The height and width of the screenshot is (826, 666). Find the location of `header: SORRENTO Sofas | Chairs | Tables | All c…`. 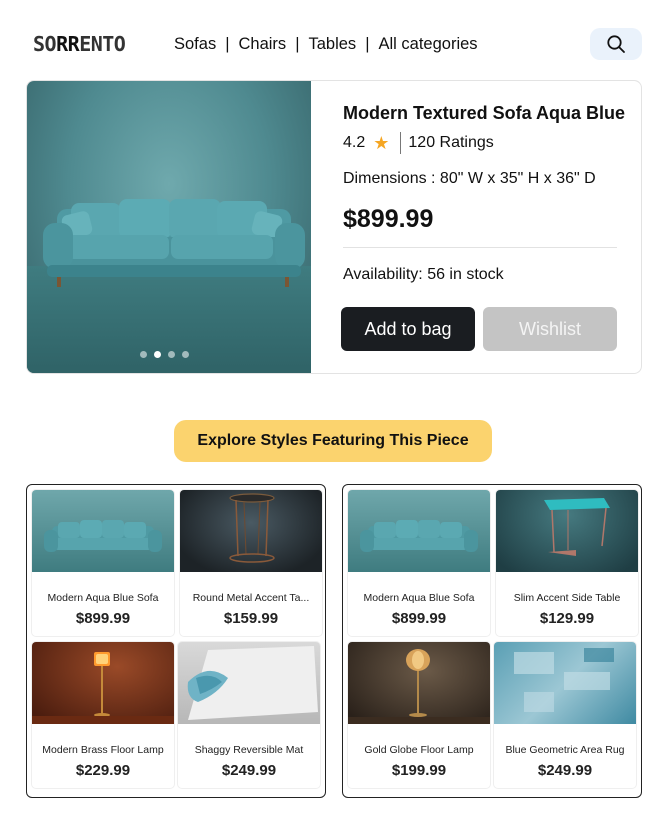

header: SORRENTO Sofas | Chairs | Tables | All c… is located at coordinates (333, 40).